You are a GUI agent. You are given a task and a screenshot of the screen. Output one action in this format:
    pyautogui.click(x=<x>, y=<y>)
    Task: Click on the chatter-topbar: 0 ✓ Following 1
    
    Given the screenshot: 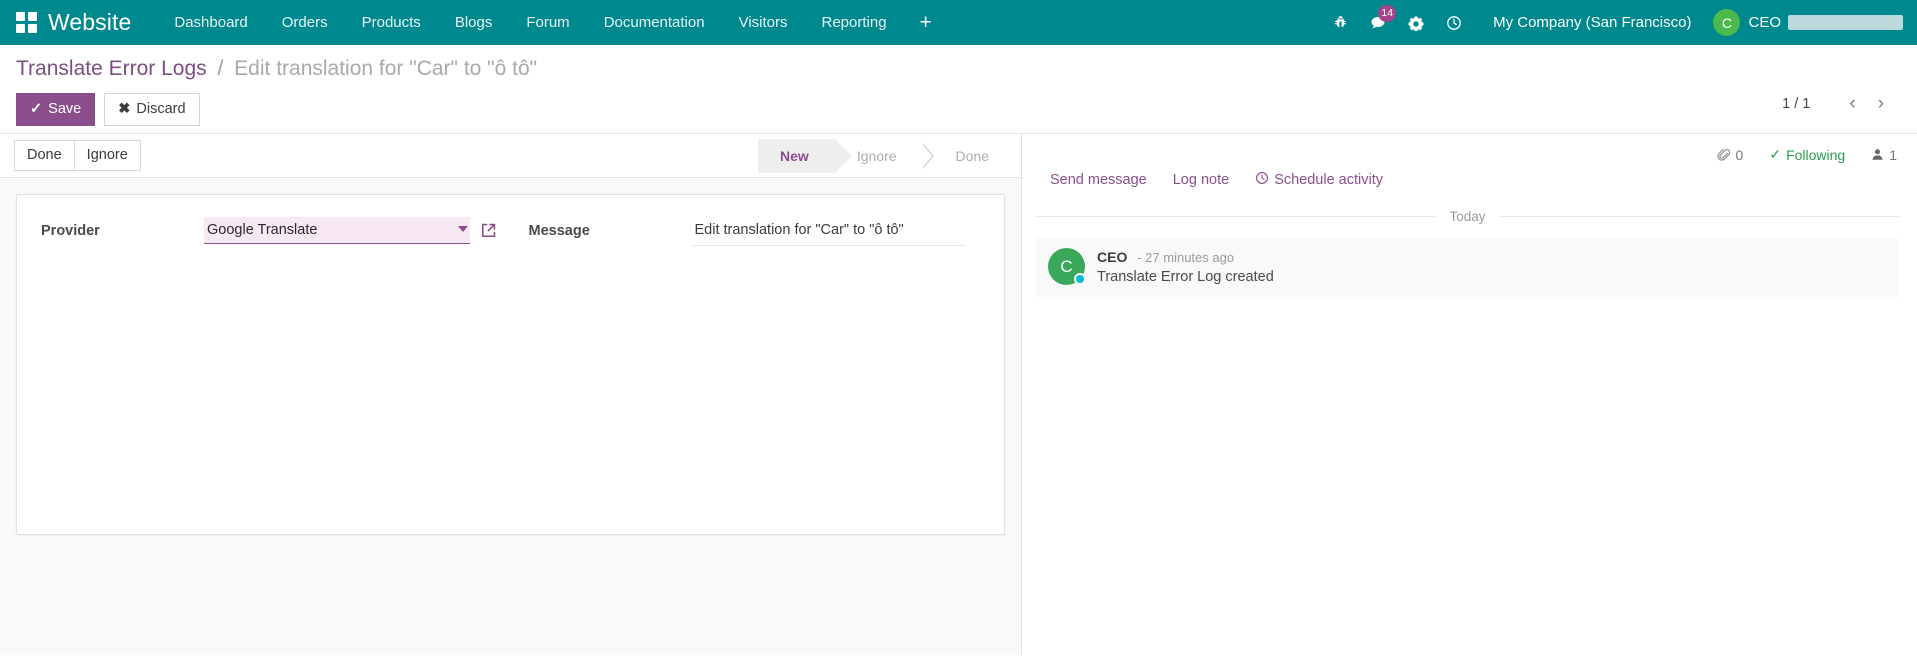 What is the action you would take?
    pyautogui.click(x=1469, y=148)
    